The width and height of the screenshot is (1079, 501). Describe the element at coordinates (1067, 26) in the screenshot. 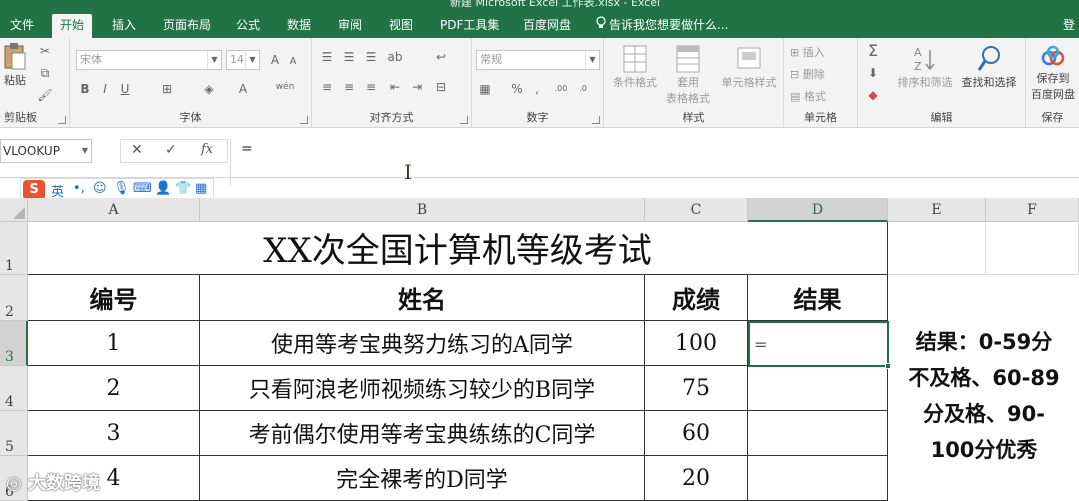

I see `sign-in-link: 登` at that location.